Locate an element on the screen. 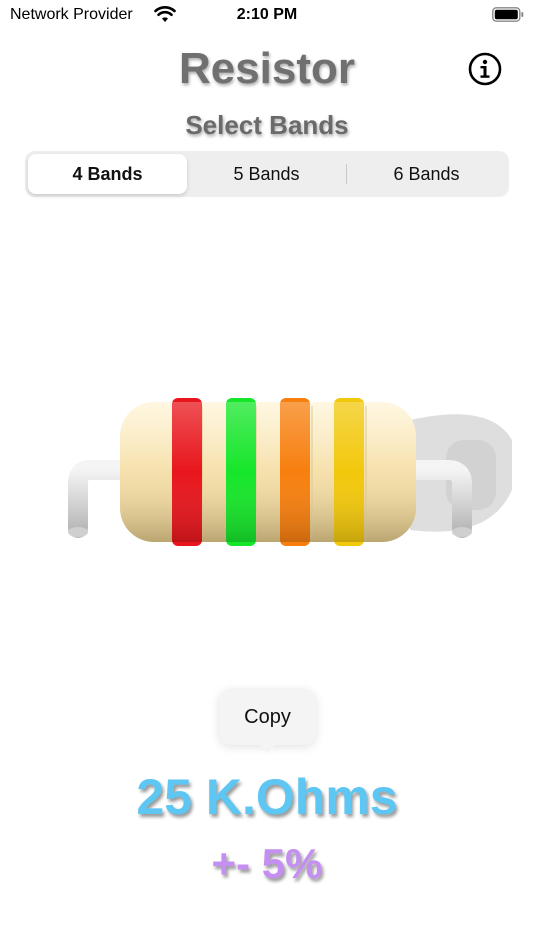  copy-menu-arrow is located at coordinates (267, 748).